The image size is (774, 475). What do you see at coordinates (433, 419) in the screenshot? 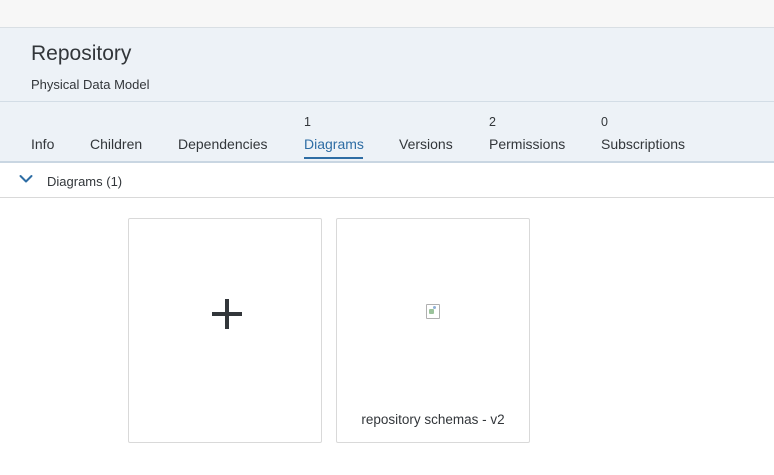
I see `diagram-name: repository schemas - v2` at bounding box center [433, 419].